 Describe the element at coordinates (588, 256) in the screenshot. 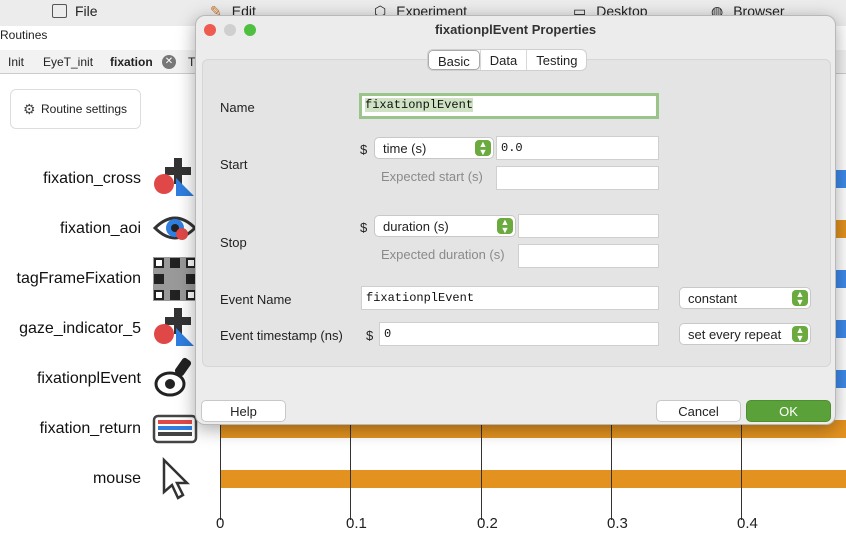

I see `expected-duration-field` at that location.